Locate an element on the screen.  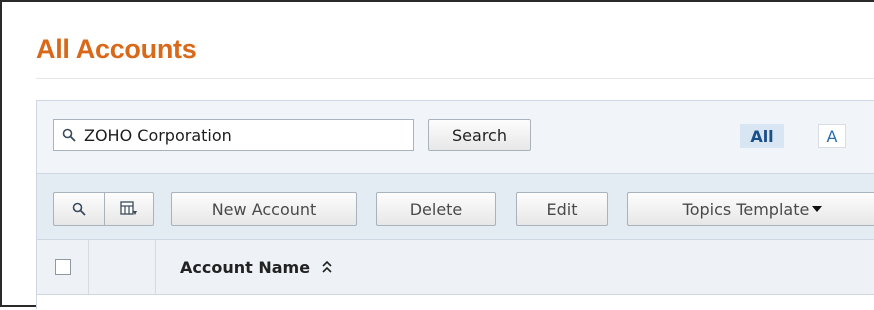
sort-toggle-icon is located at coordinates (327, 267).